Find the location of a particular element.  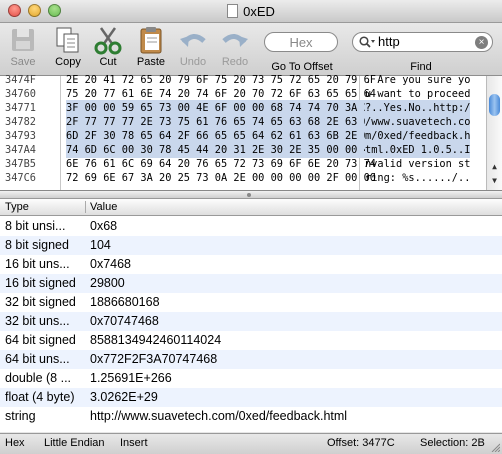

cut-button: Cut is located at coordinates (108, 46).